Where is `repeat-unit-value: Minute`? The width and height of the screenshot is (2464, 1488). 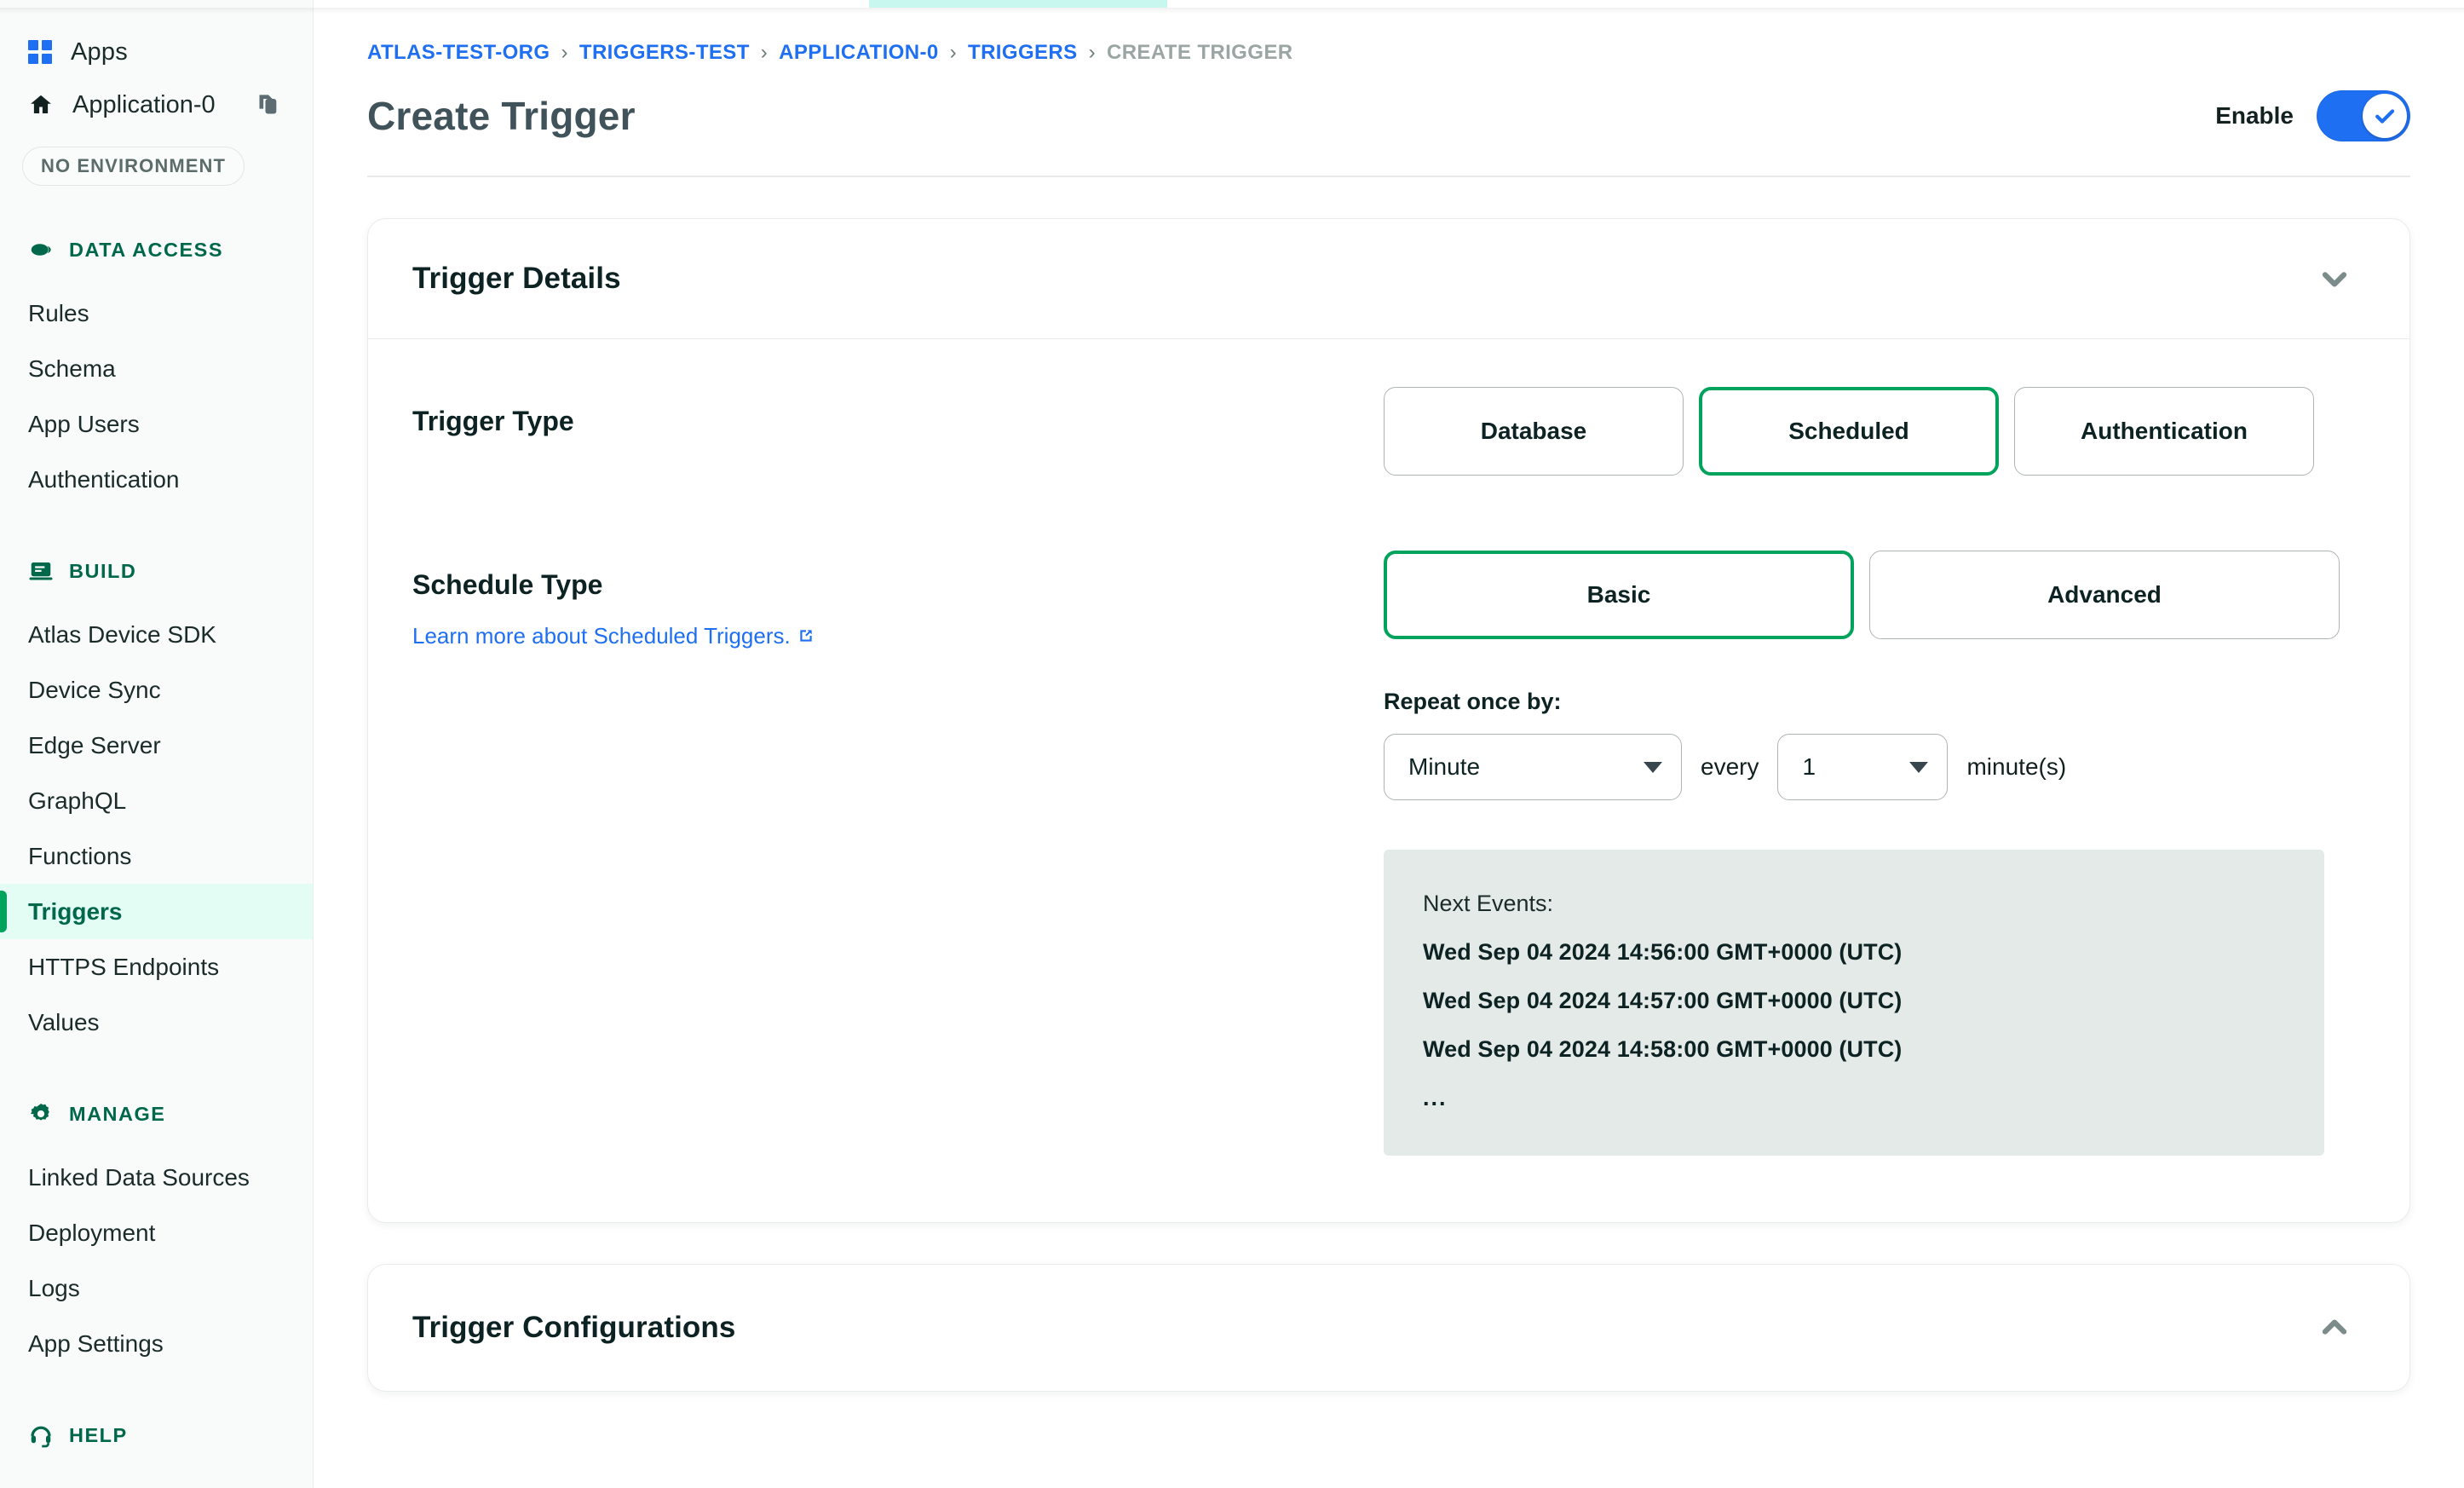 repeat-unit-value: Minute is located at coordinates (1444, 766).